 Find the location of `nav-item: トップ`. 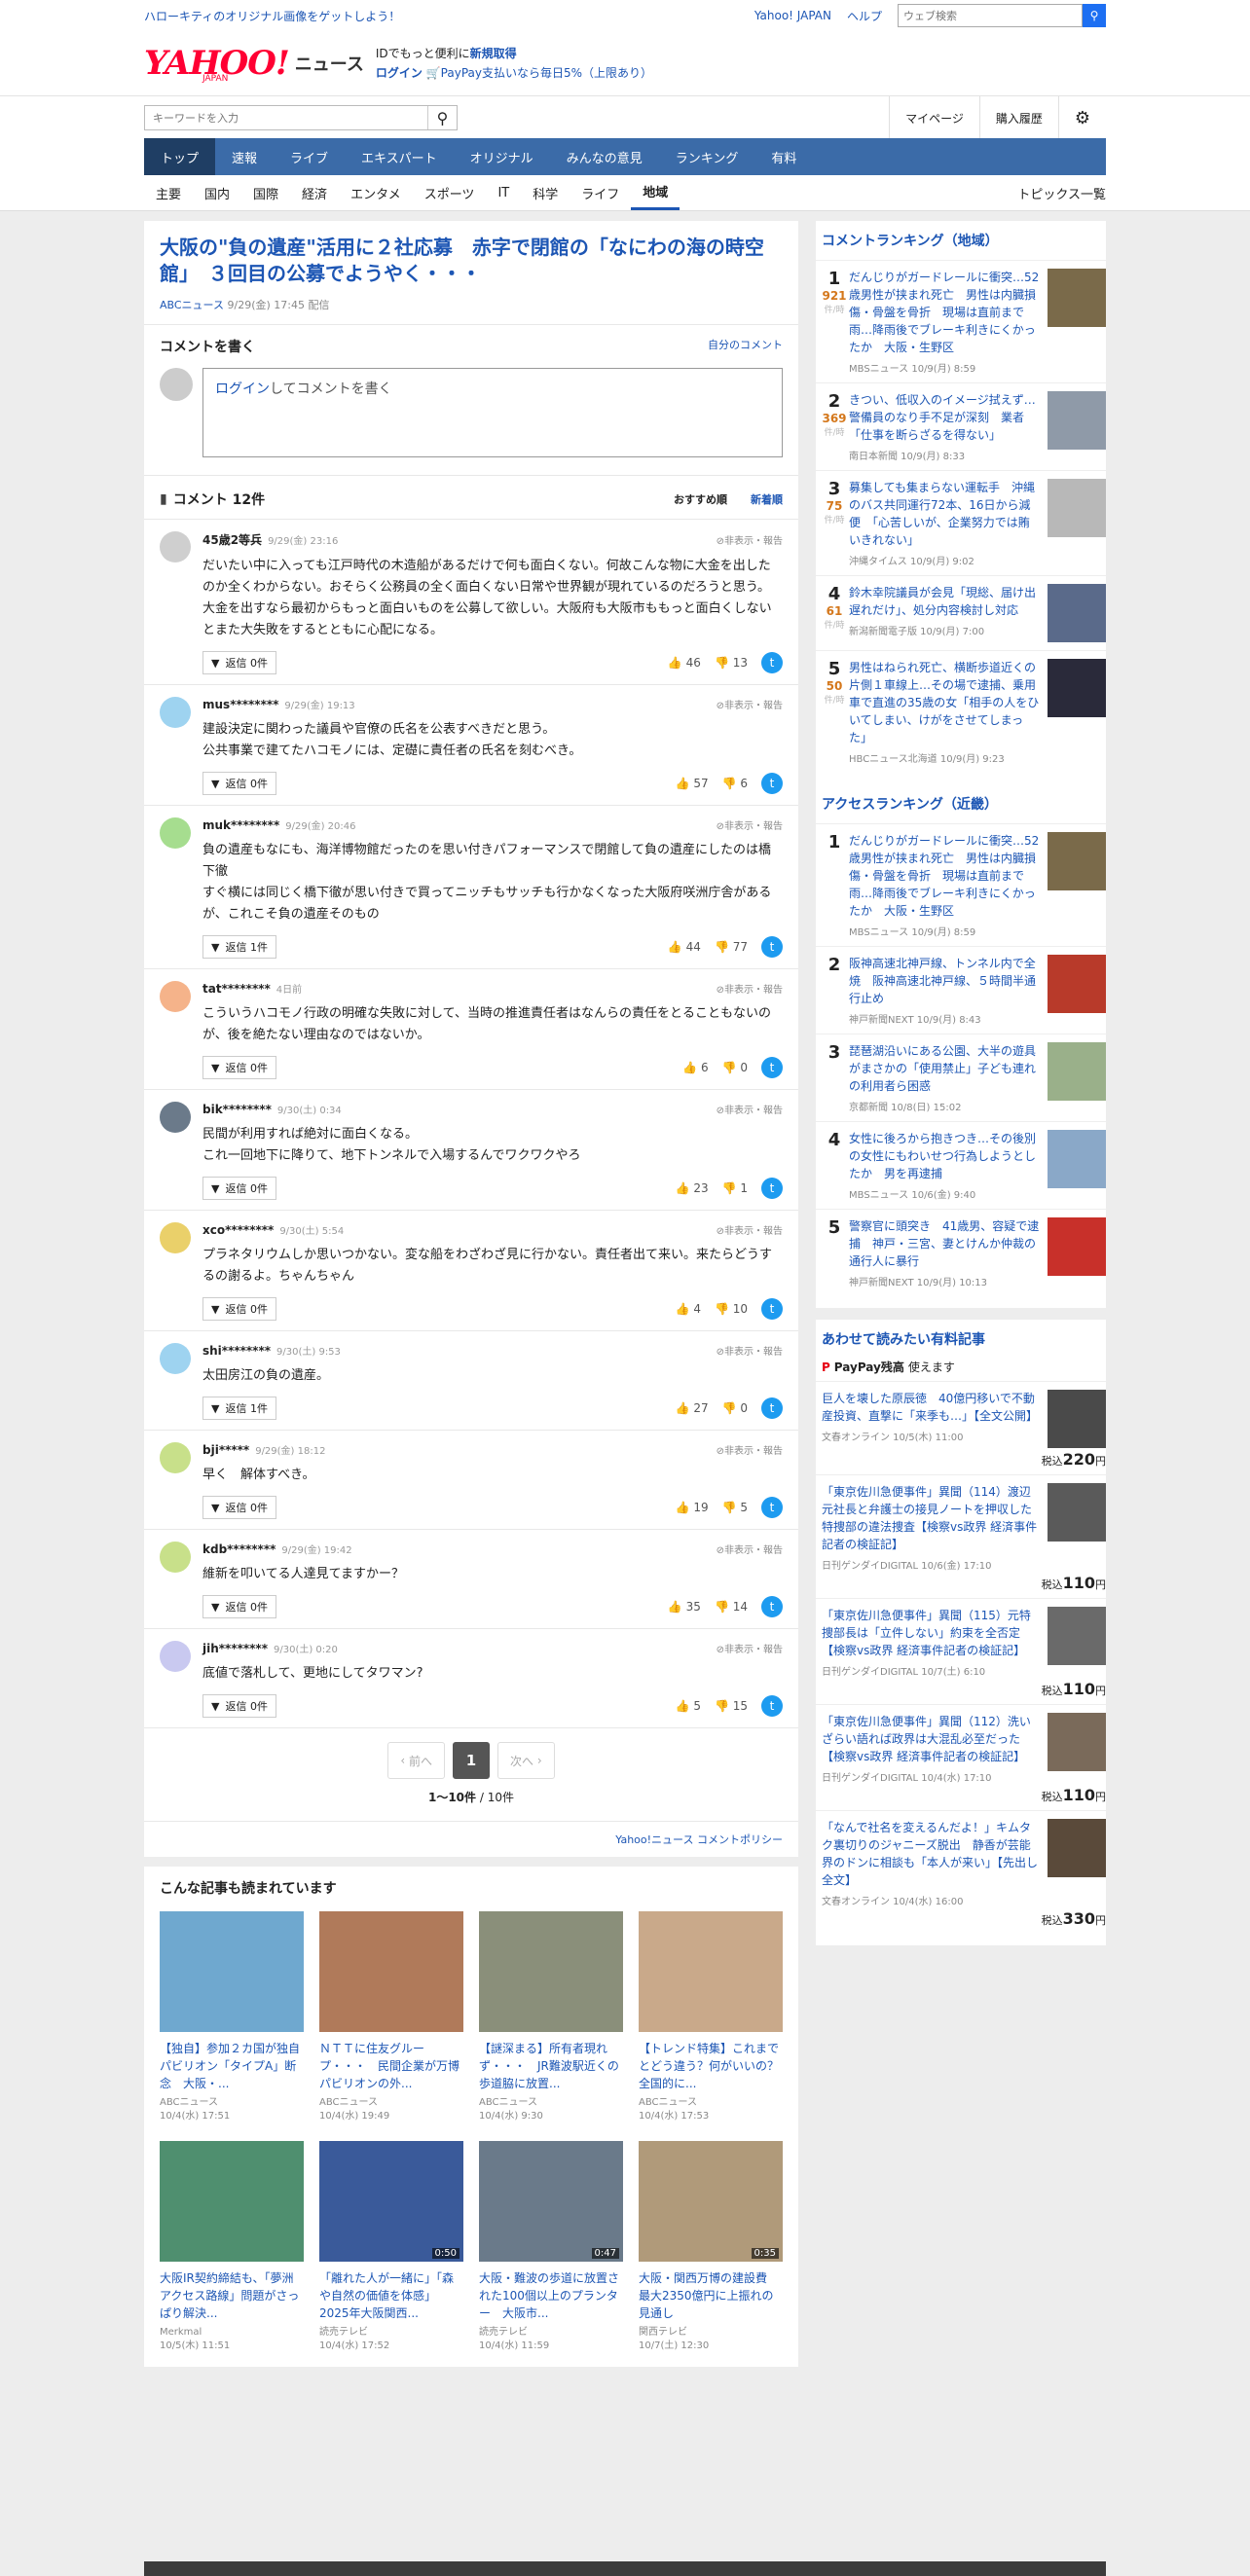

nav-item: トップ is located at coordinates (180, 156).